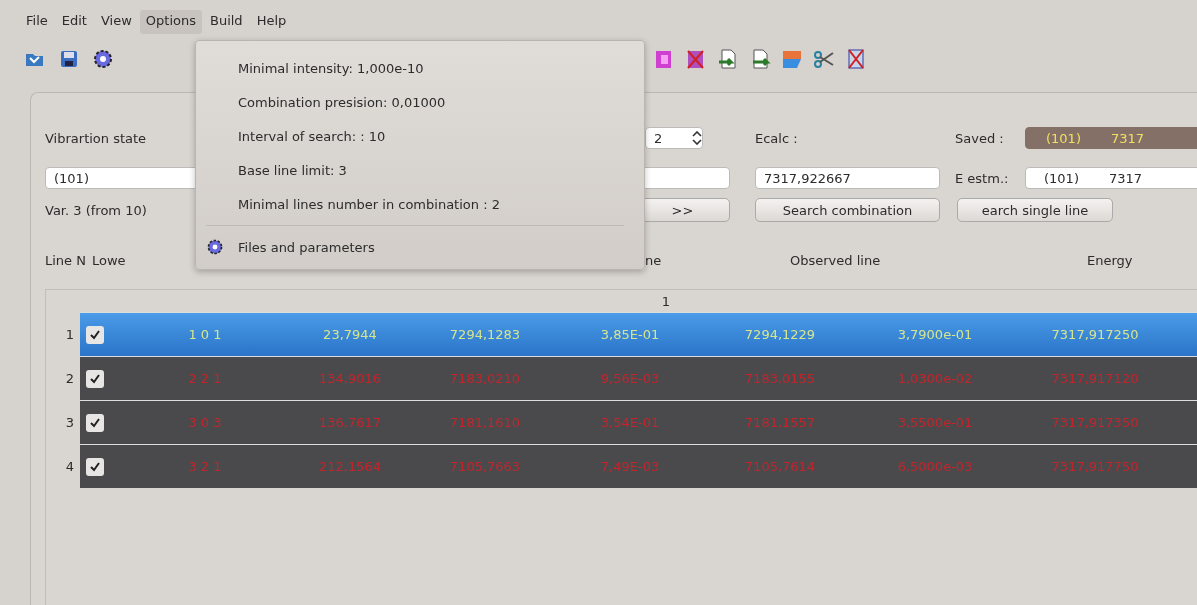  What do you see at coordinates (980, 138) in the screenshot?
I see `saved-label: Saved :` at bounding box center [980, 138].